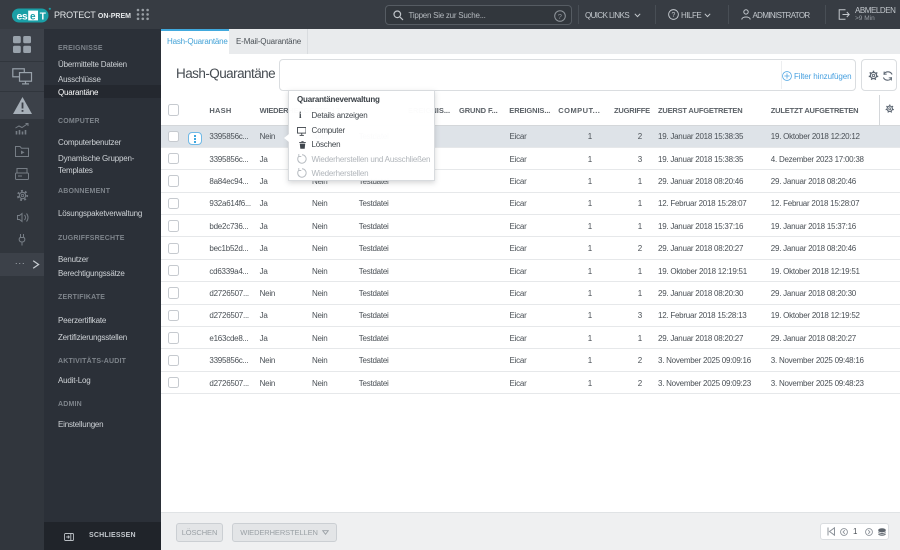 The image size is (900, 550). Describe the element at coordinates (22, 16) in the screenshot. I see `svg-text: es` at that location.